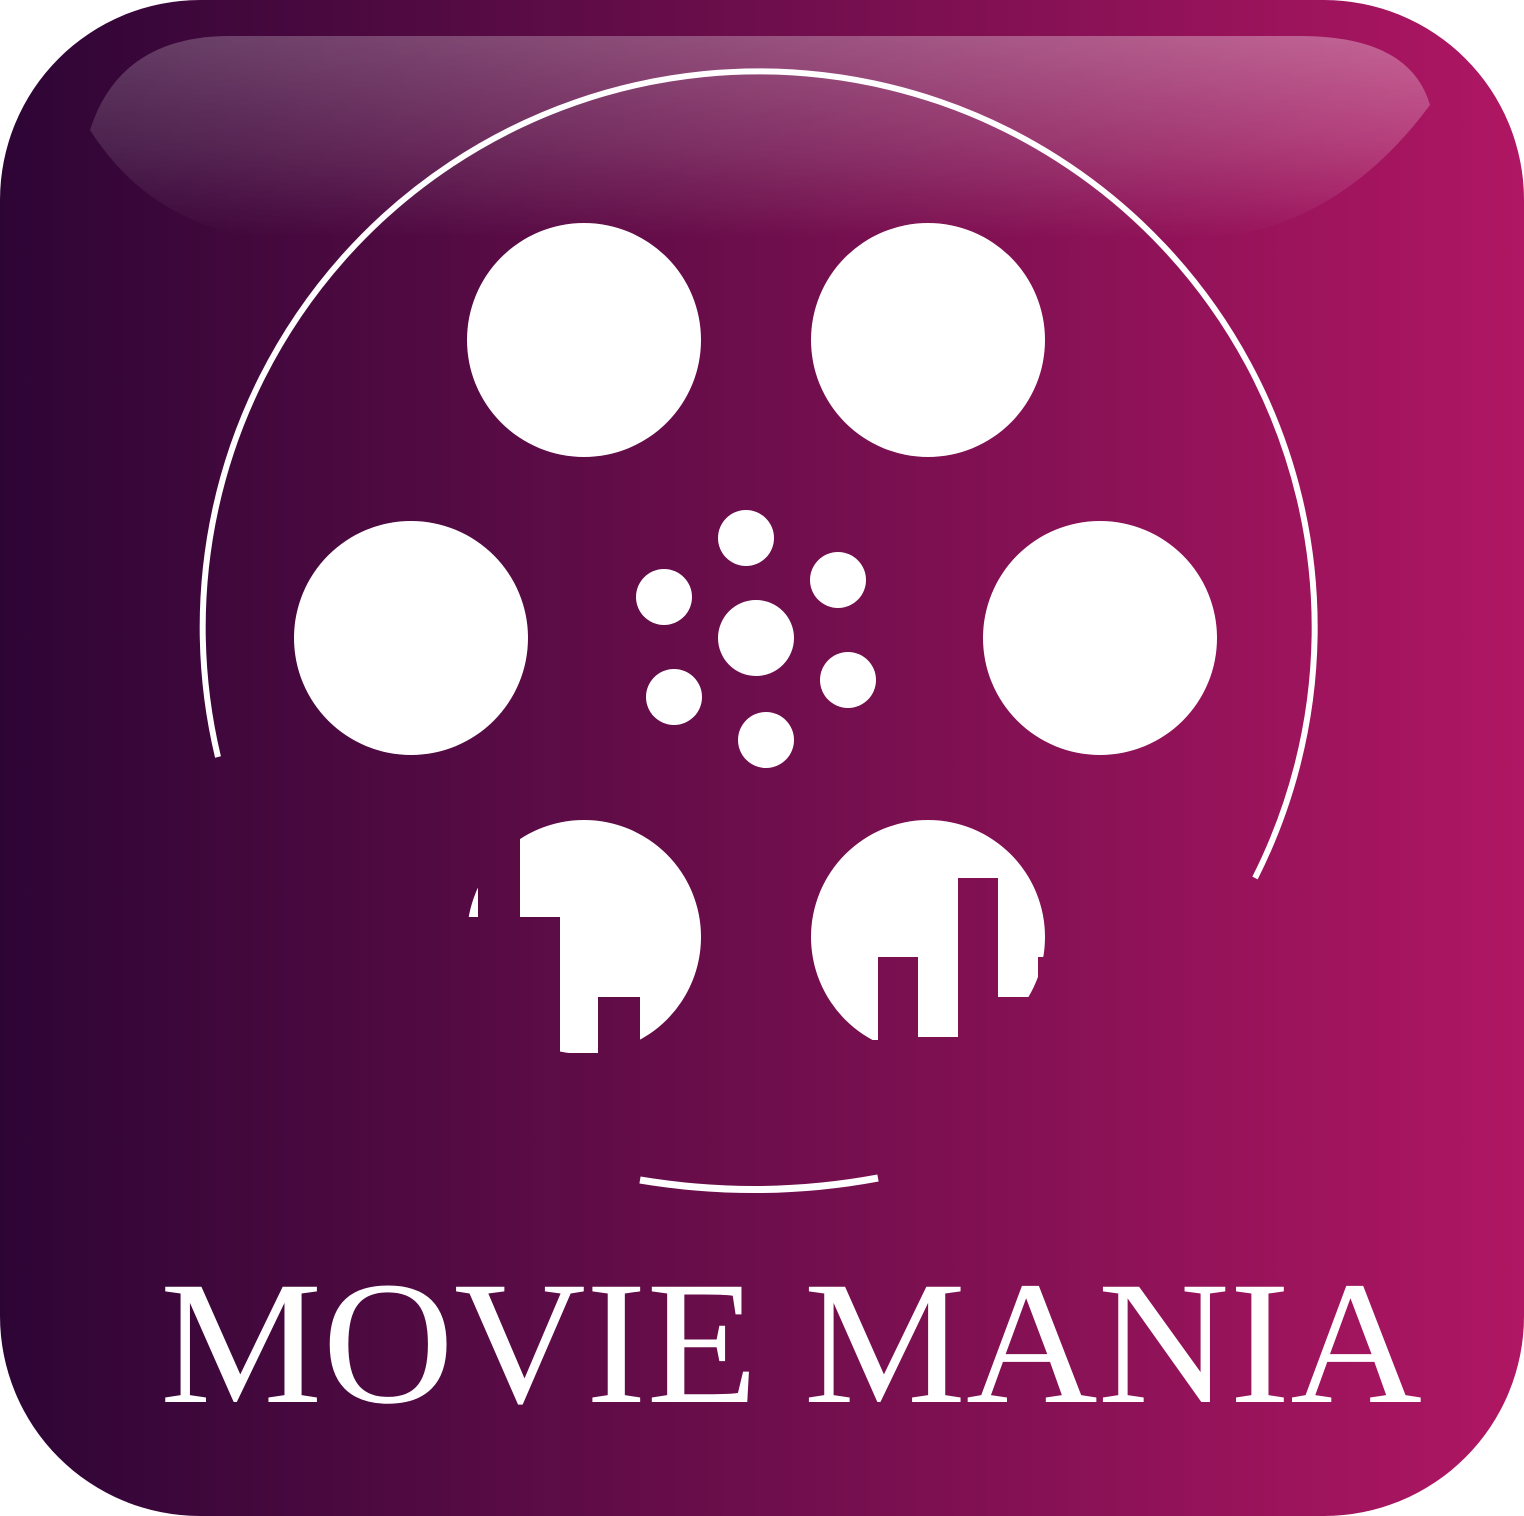  Describe the element at coordinates (760, 950) in the screenshot. I see `city-skyline-holes` at that location.